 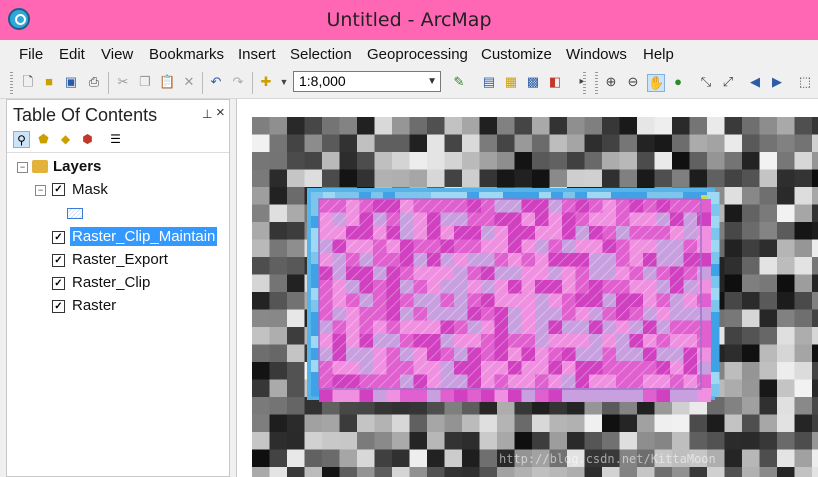 I want to click on add-data-dropdown-icon: ▼, so click(x=284, y=82).